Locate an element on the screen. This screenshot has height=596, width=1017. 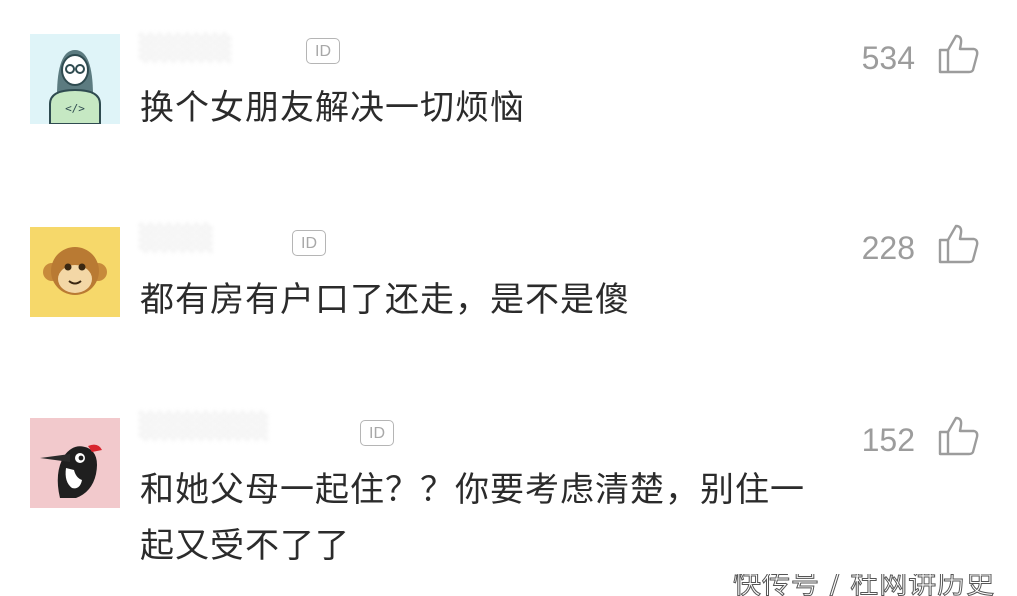
comment-text: 换个女朋友解决一切烦恼 is located at coordinates (332, 108).